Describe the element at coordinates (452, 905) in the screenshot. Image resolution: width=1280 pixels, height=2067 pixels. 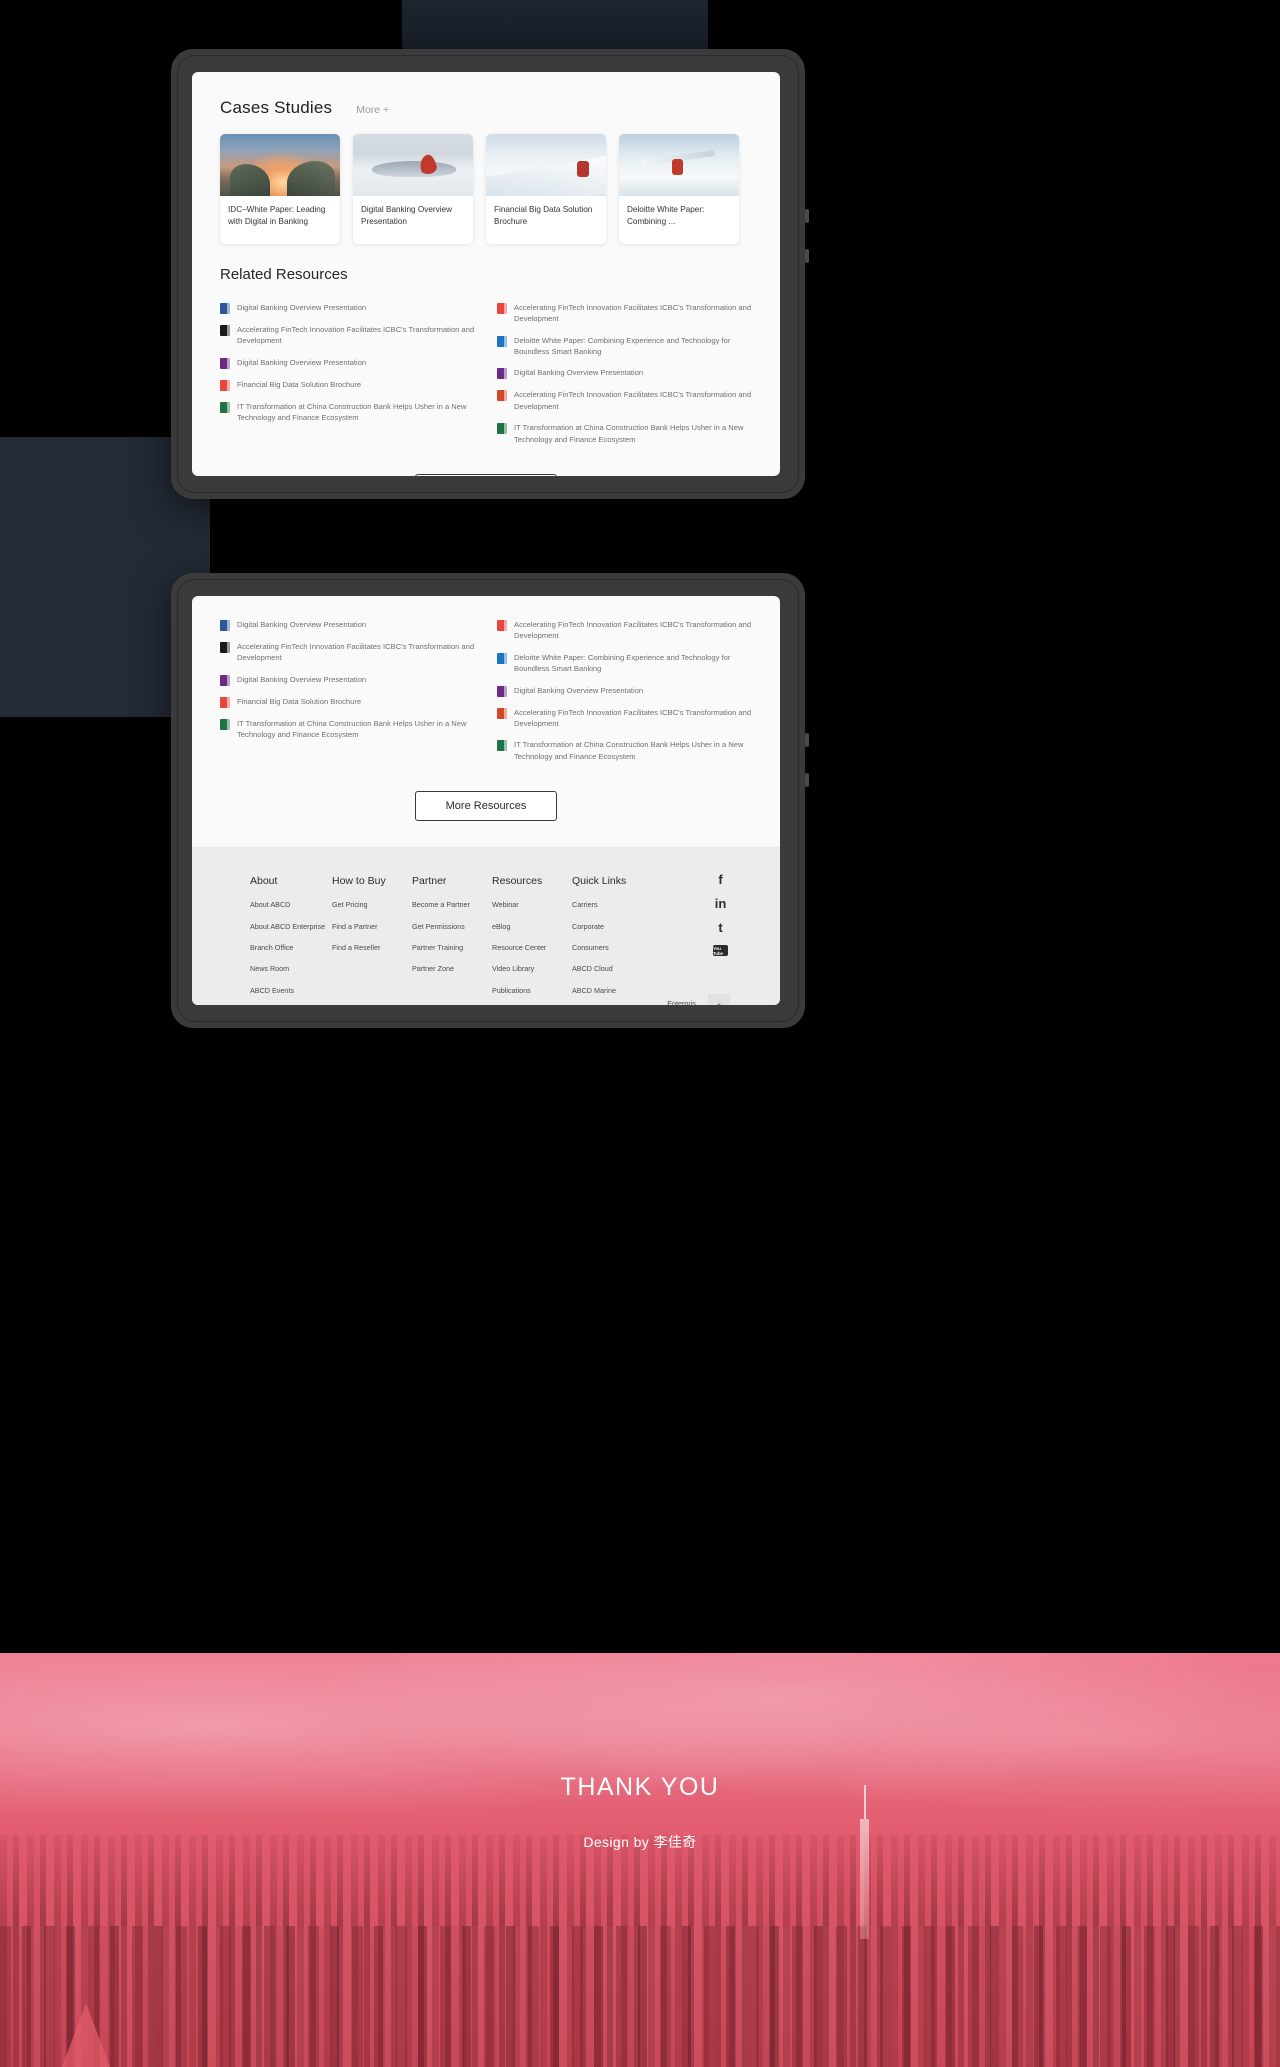
I see `footer-link: Become a Partner` at that location.